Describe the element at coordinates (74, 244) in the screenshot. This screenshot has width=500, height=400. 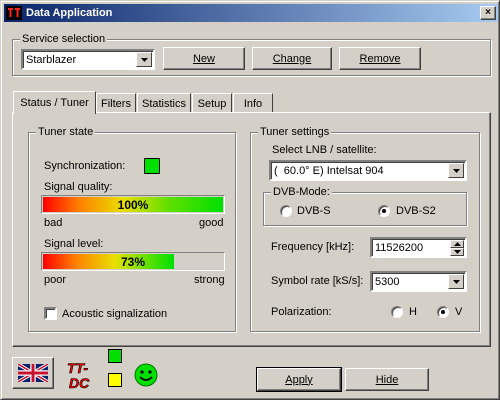
I see `signal-level-label: Signal level:` at that location.